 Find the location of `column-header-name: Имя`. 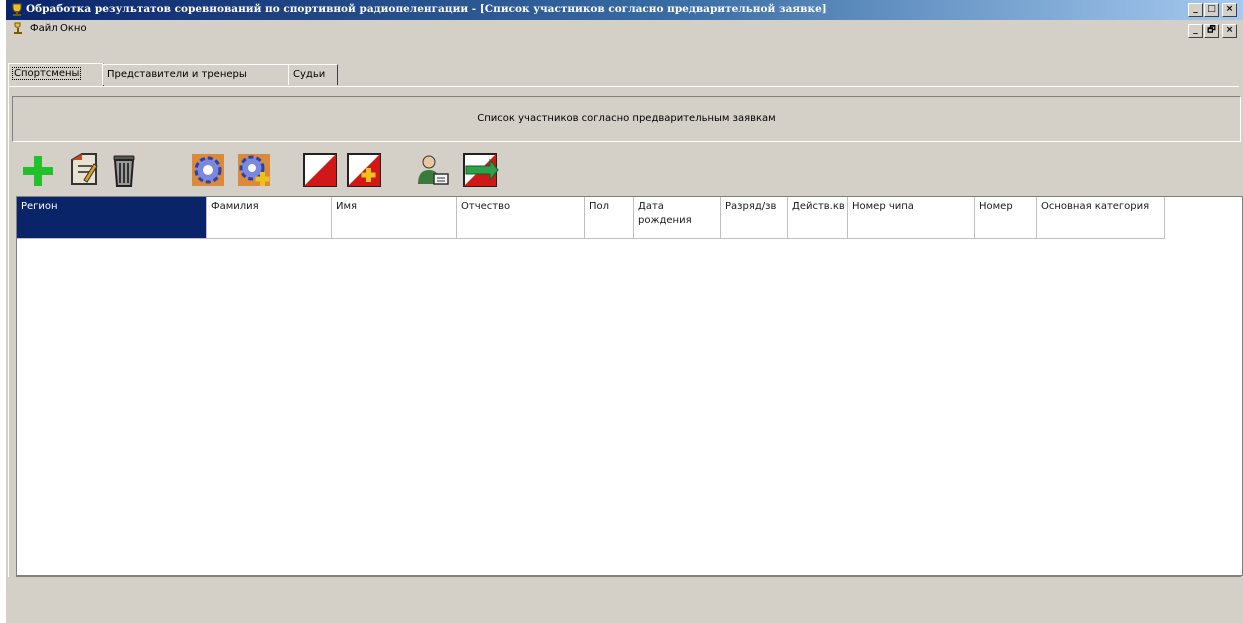

column-header-name: Имя is located at coordinates (394, 218).